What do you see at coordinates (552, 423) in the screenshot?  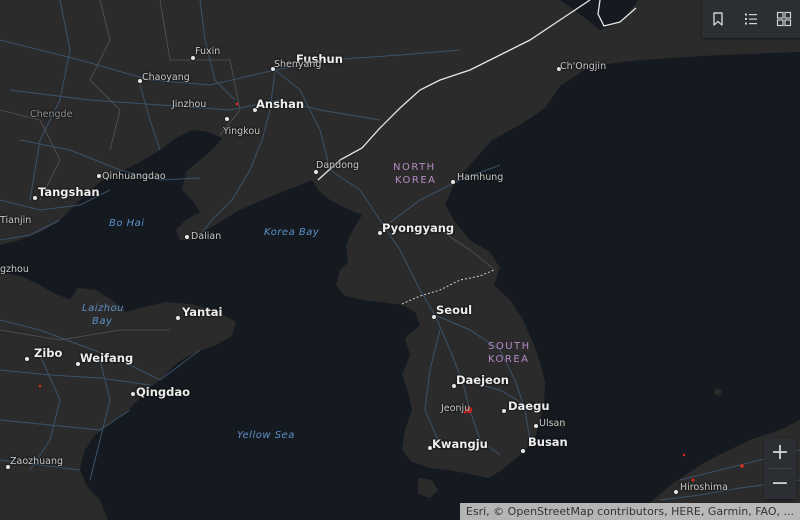 I see `city-label-ulsan: Ulsan` at bounding box center [552, 423].